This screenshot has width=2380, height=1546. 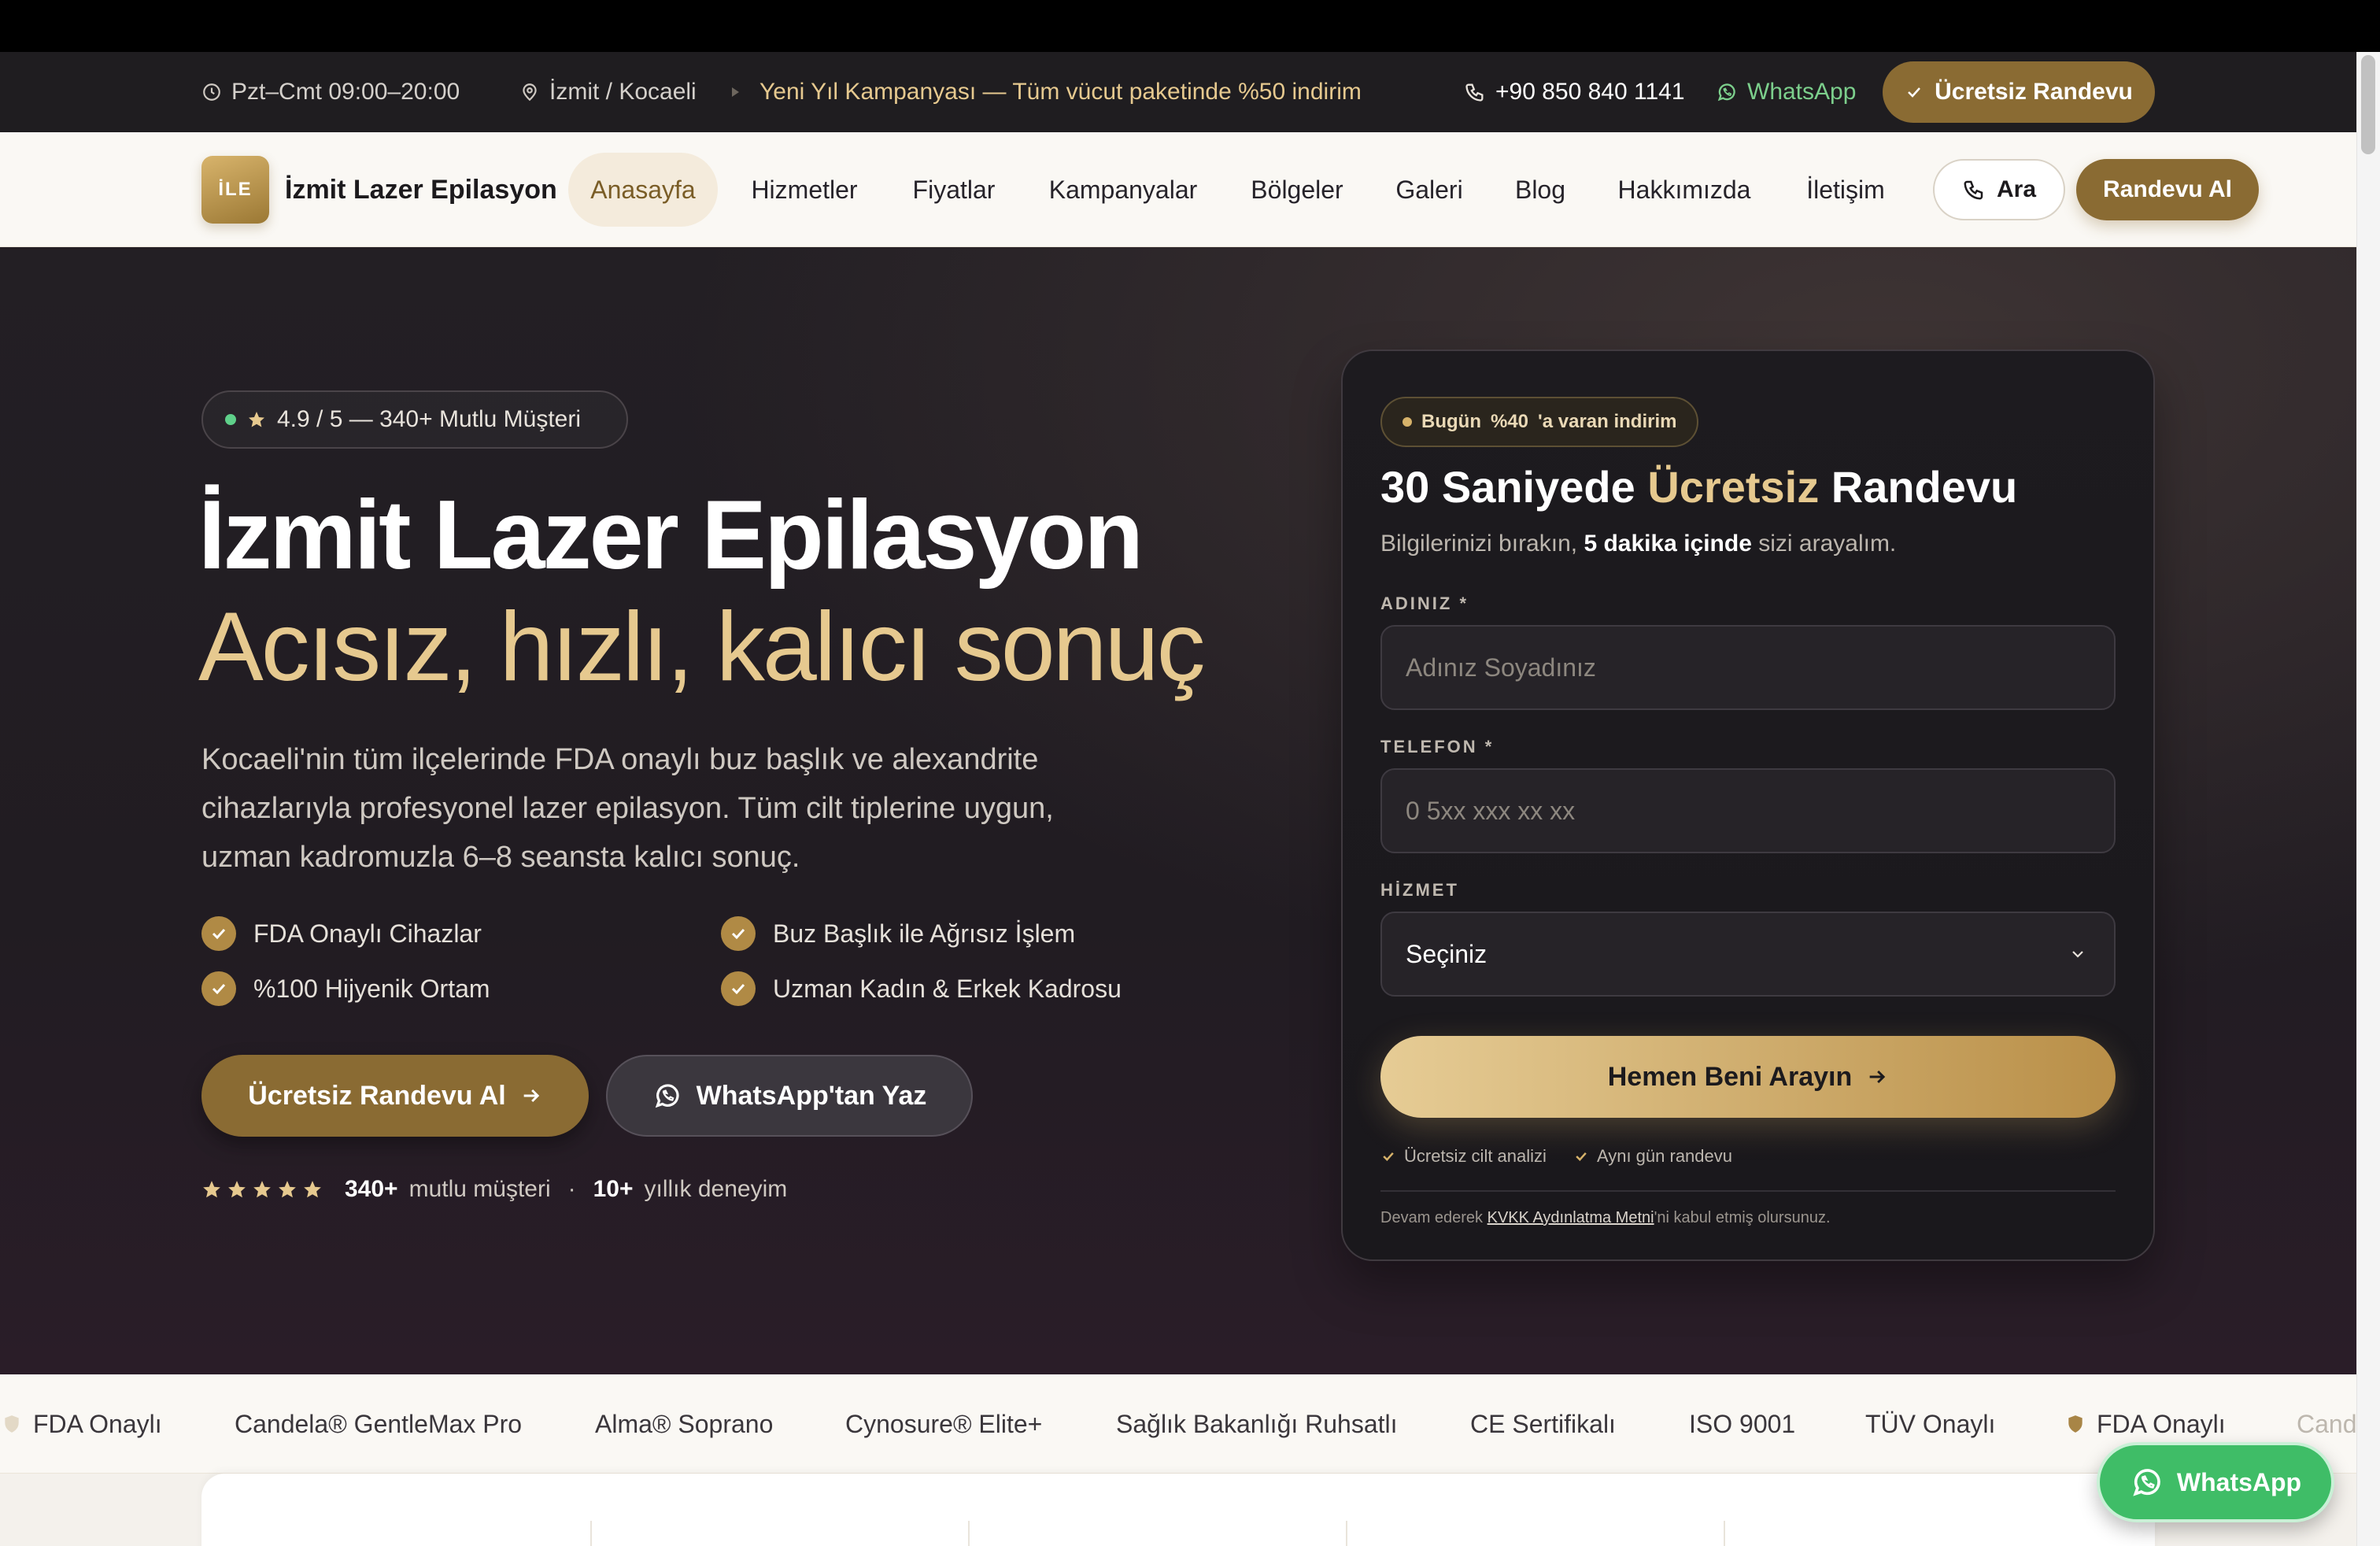 What do you see at coordinates (2034, 92) in the screenshot?
I see `free-appointment-label: Ücretsiz Randevu` at bounding box center [2034, 92].